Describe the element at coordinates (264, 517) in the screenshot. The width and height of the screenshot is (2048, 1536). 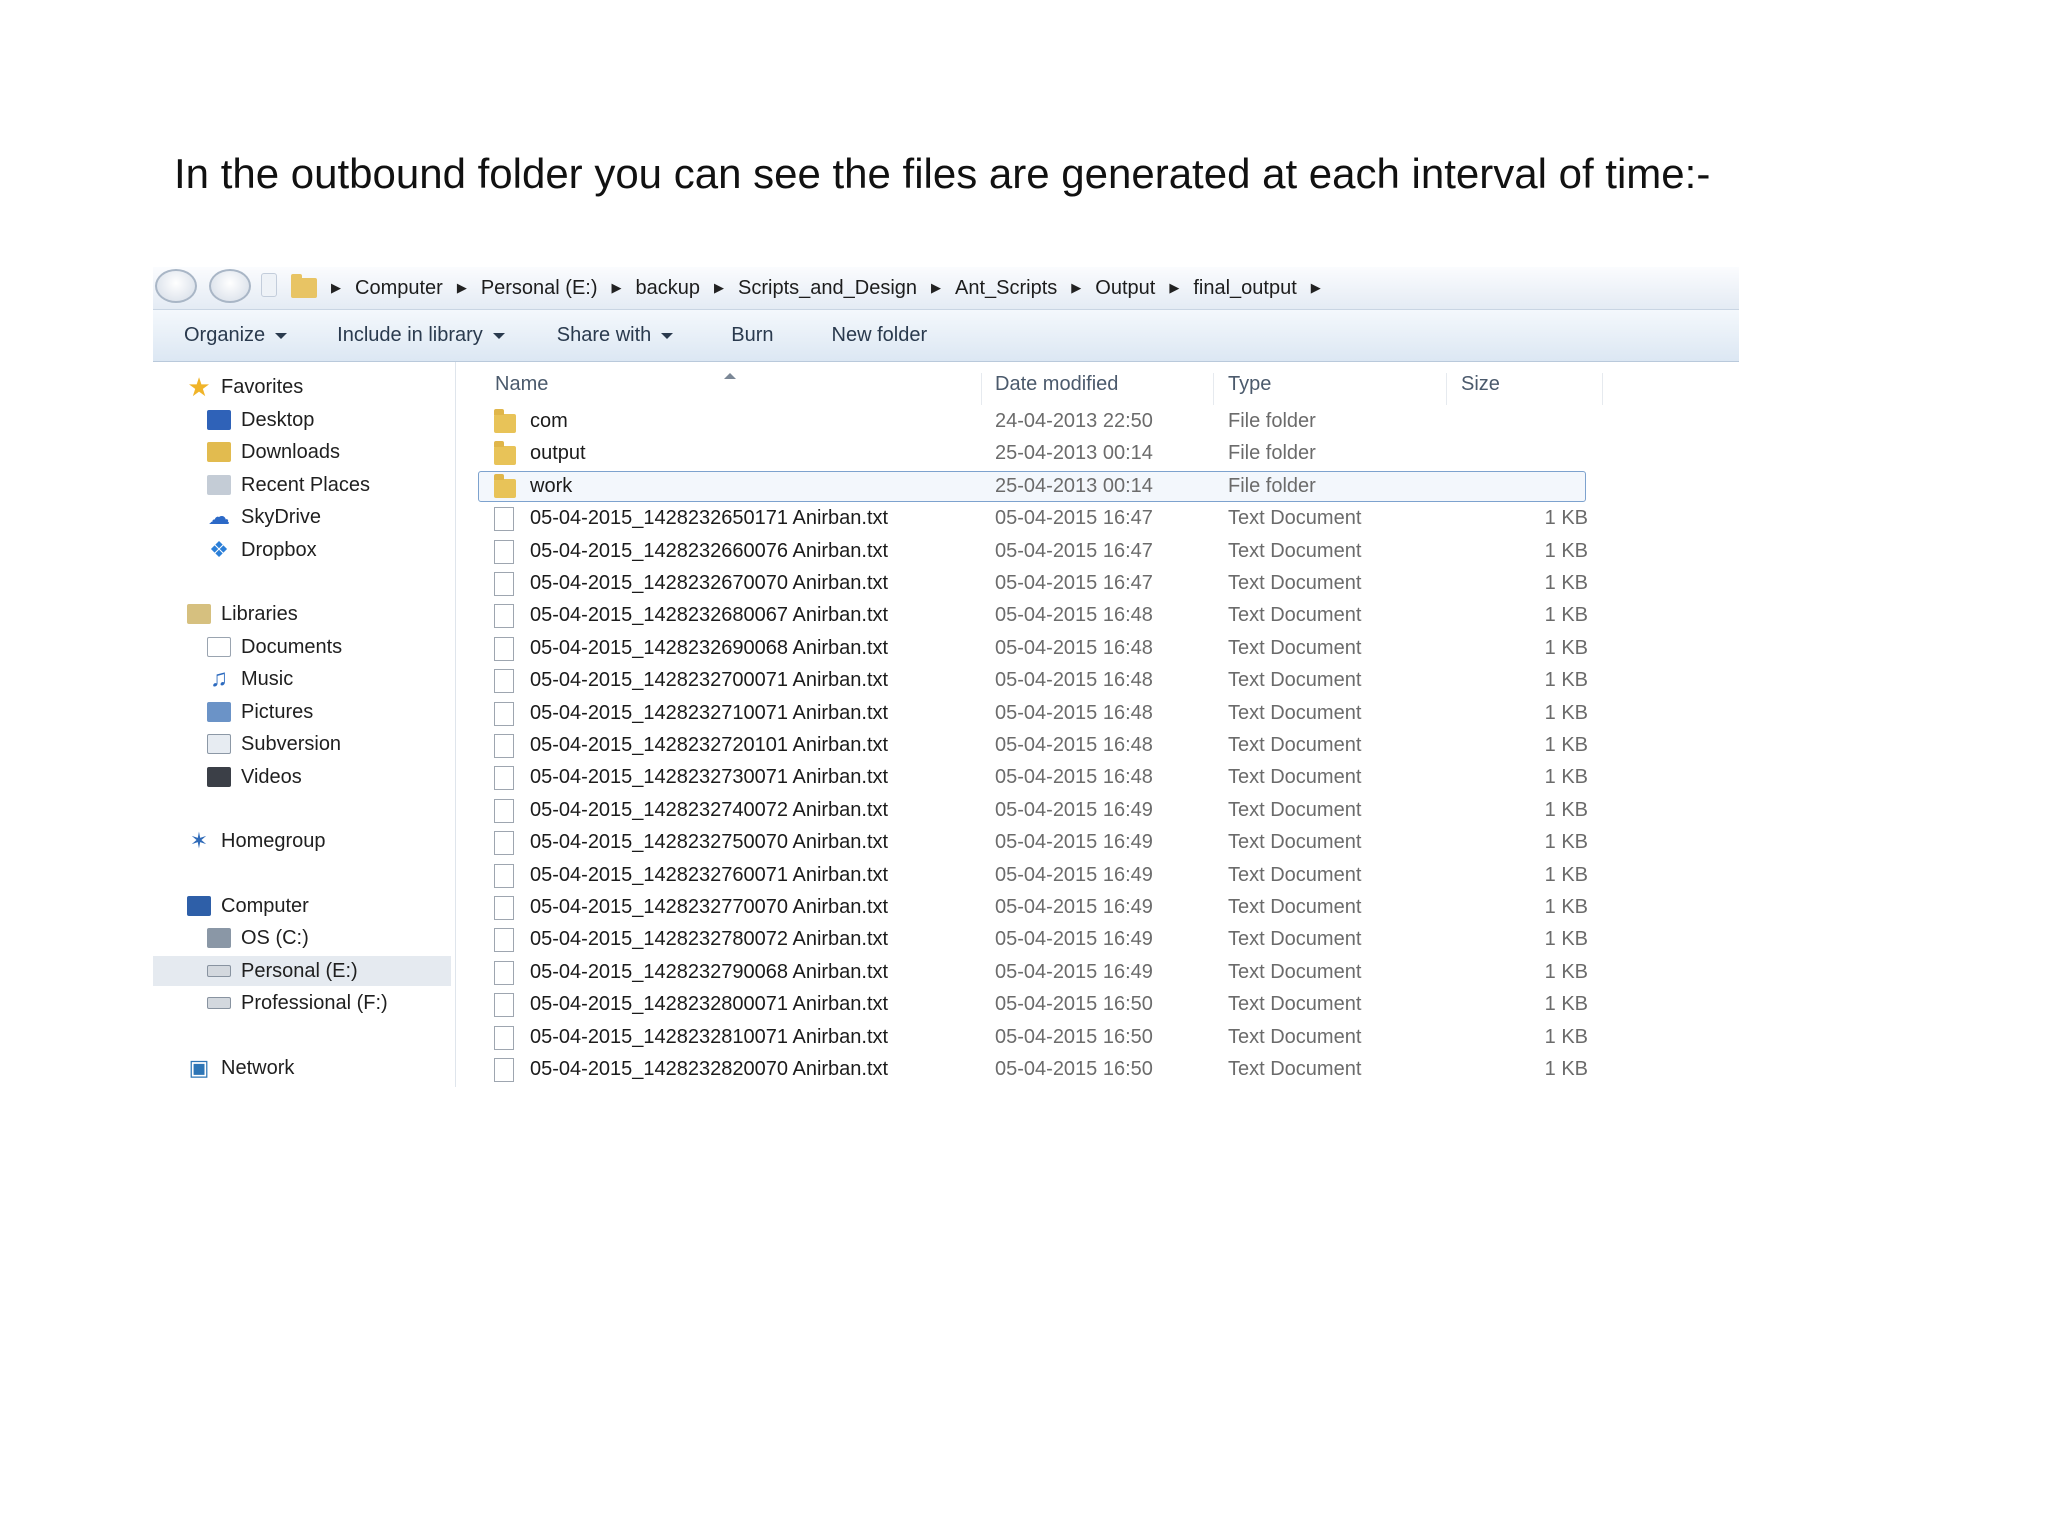
I see `nav-skydrive: ☁ SkyDrive` at that location.